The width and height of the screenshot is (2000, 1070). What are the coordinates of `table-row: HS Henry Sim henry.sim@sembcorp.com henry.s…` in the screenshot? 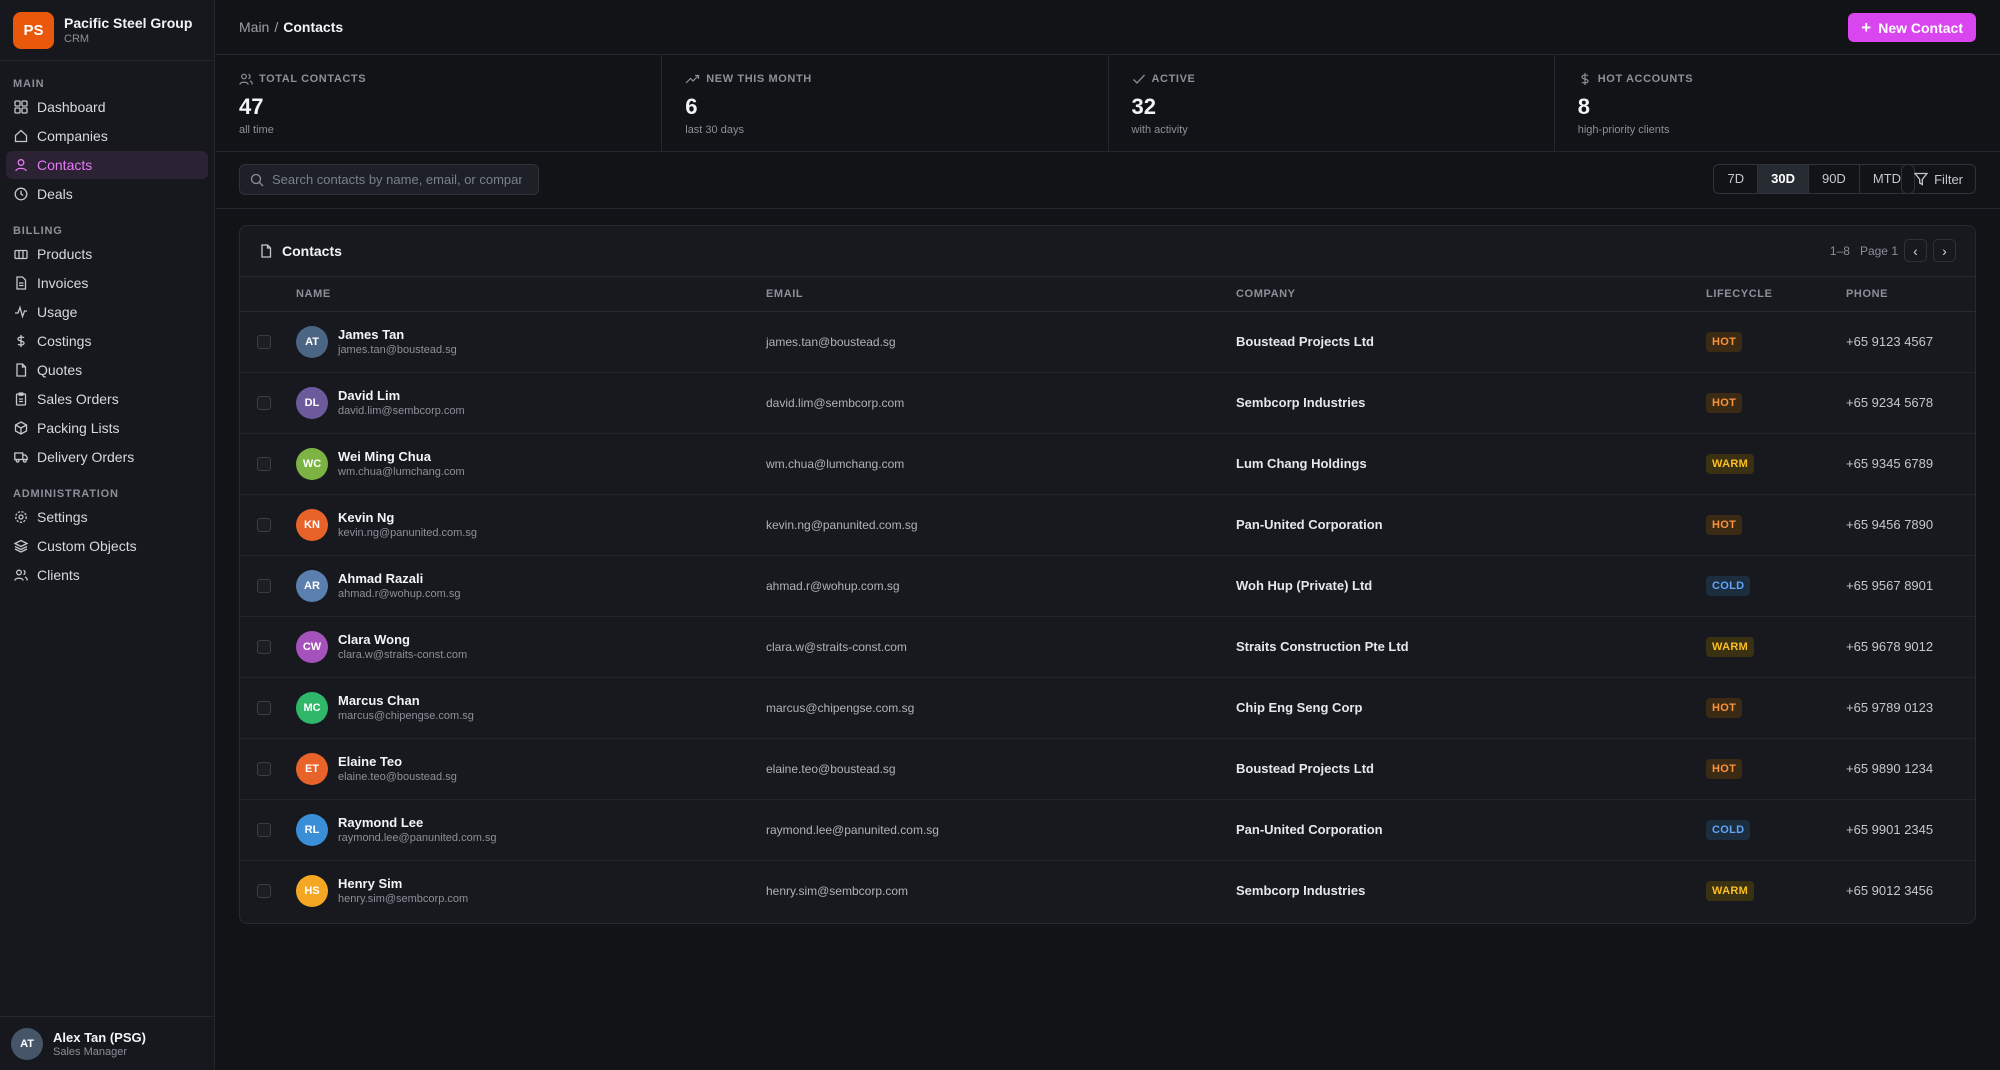 It's located at (1107, 891).